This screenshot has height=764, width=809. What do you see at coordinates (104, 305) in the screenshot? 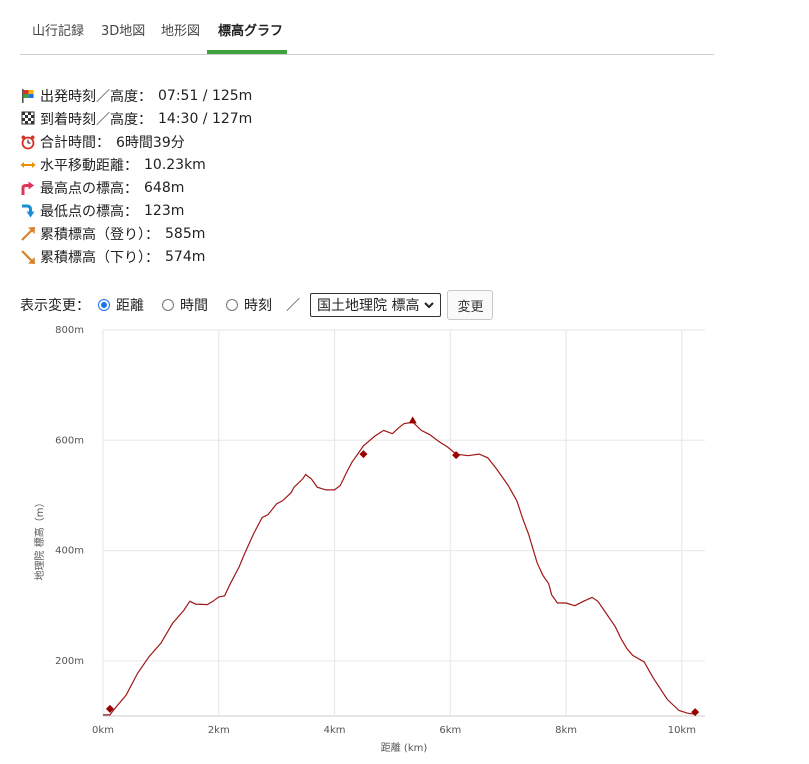
I see `radio-distance` at bounding box center [104, 305].